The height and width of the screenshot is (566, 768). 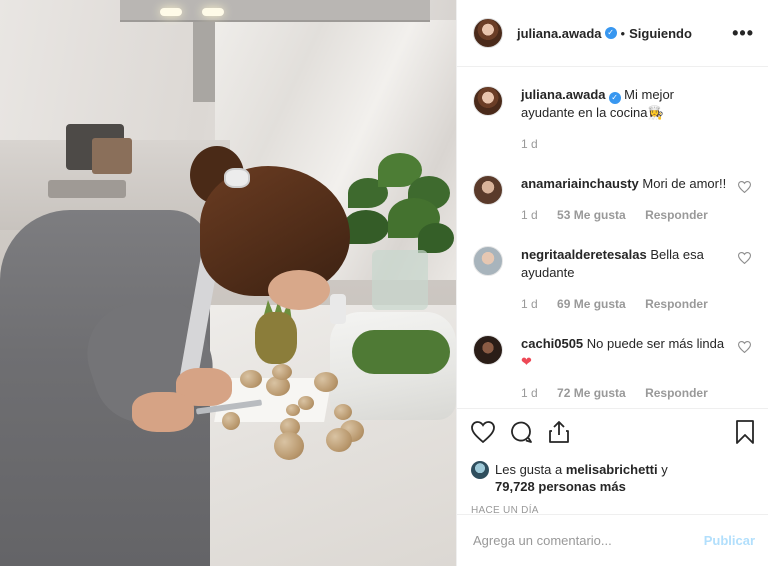 What do you see at coordinates (529, 144) in the screenshot?
I see `caption-time: 1 d` at bounding box center [529, 144].